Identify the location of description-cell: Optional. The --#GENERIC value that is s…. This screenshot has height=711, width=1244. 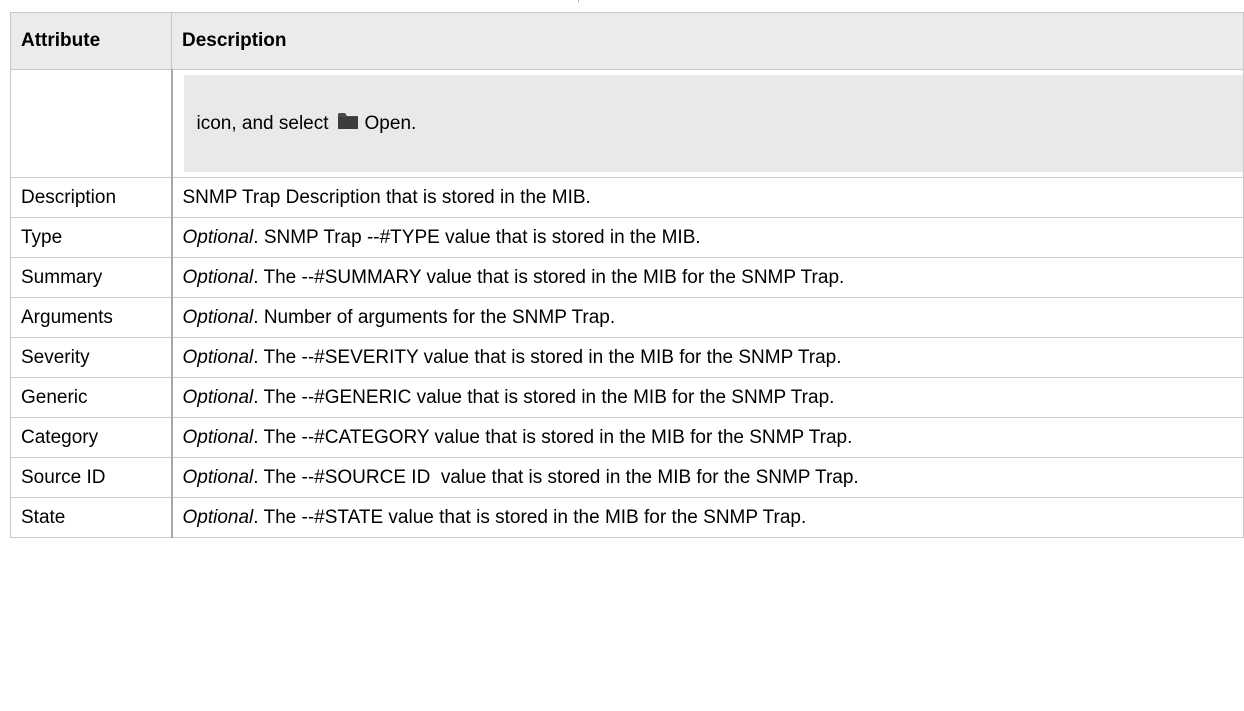
(707, 397).